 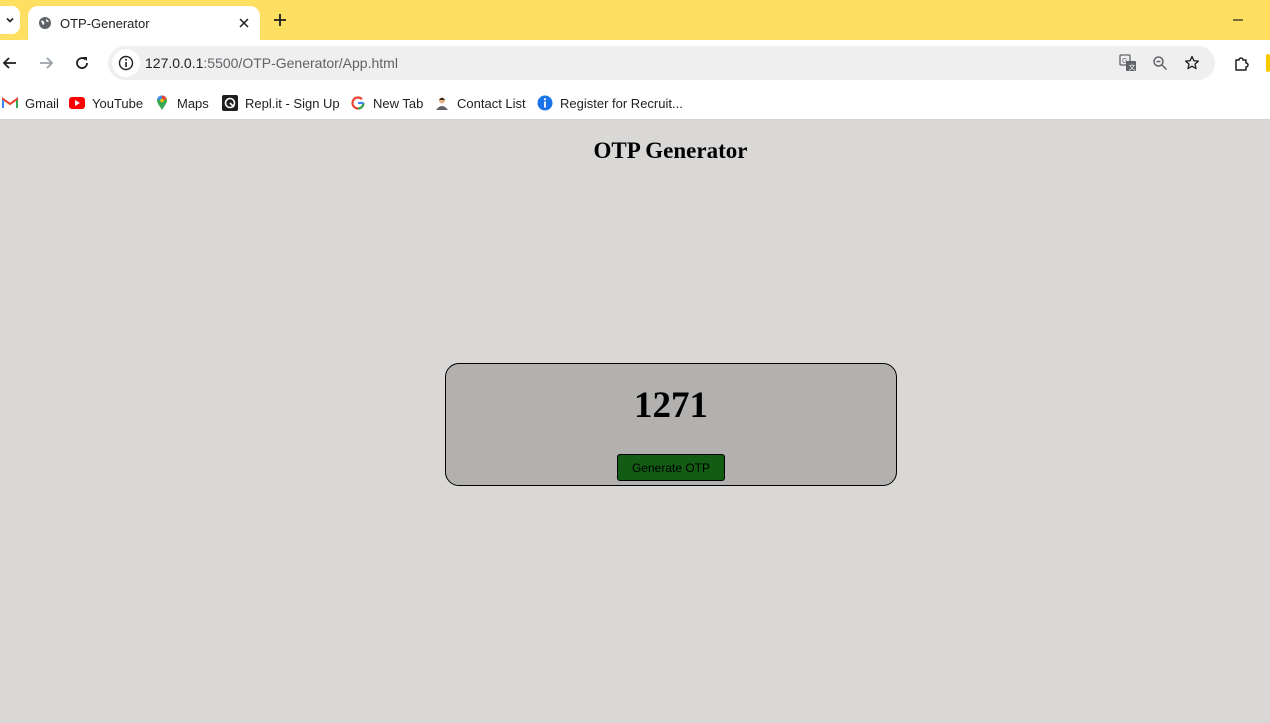 I want to click on replit-icon, so click(x=230, y=103).